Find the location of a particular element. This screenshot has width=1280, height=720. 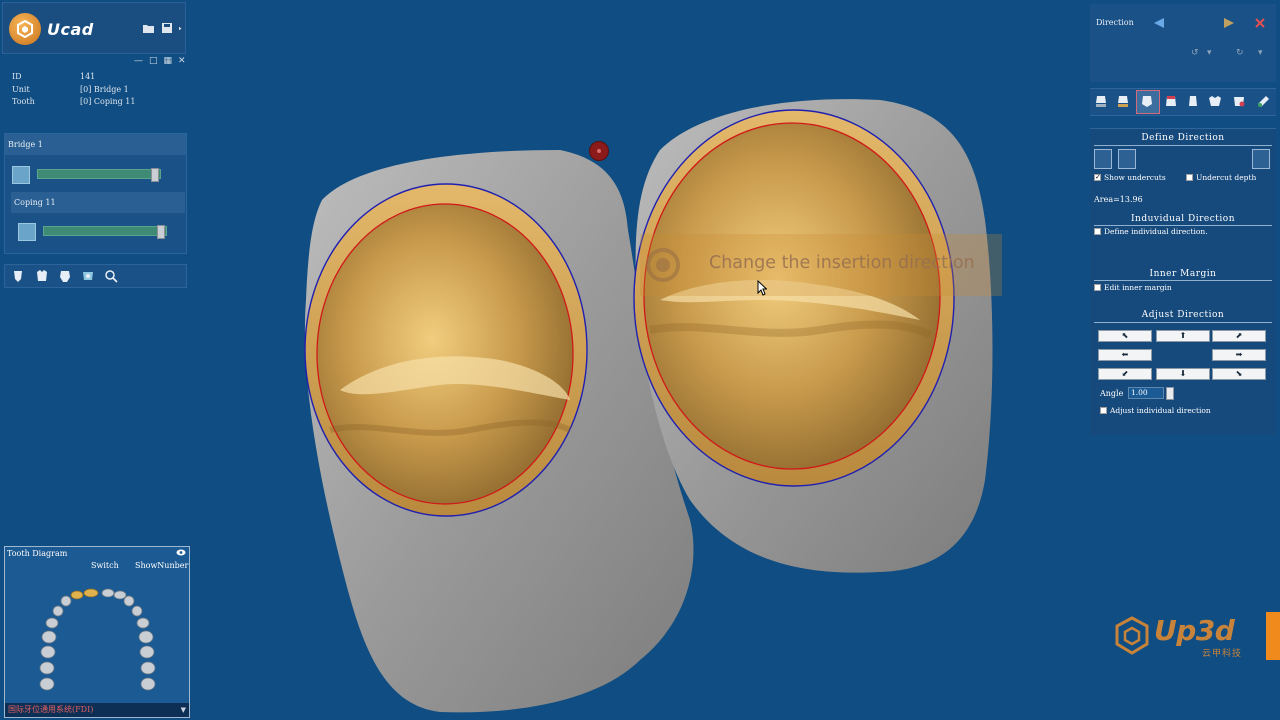

coping-slider-handle is located at coordinates (161, 232).